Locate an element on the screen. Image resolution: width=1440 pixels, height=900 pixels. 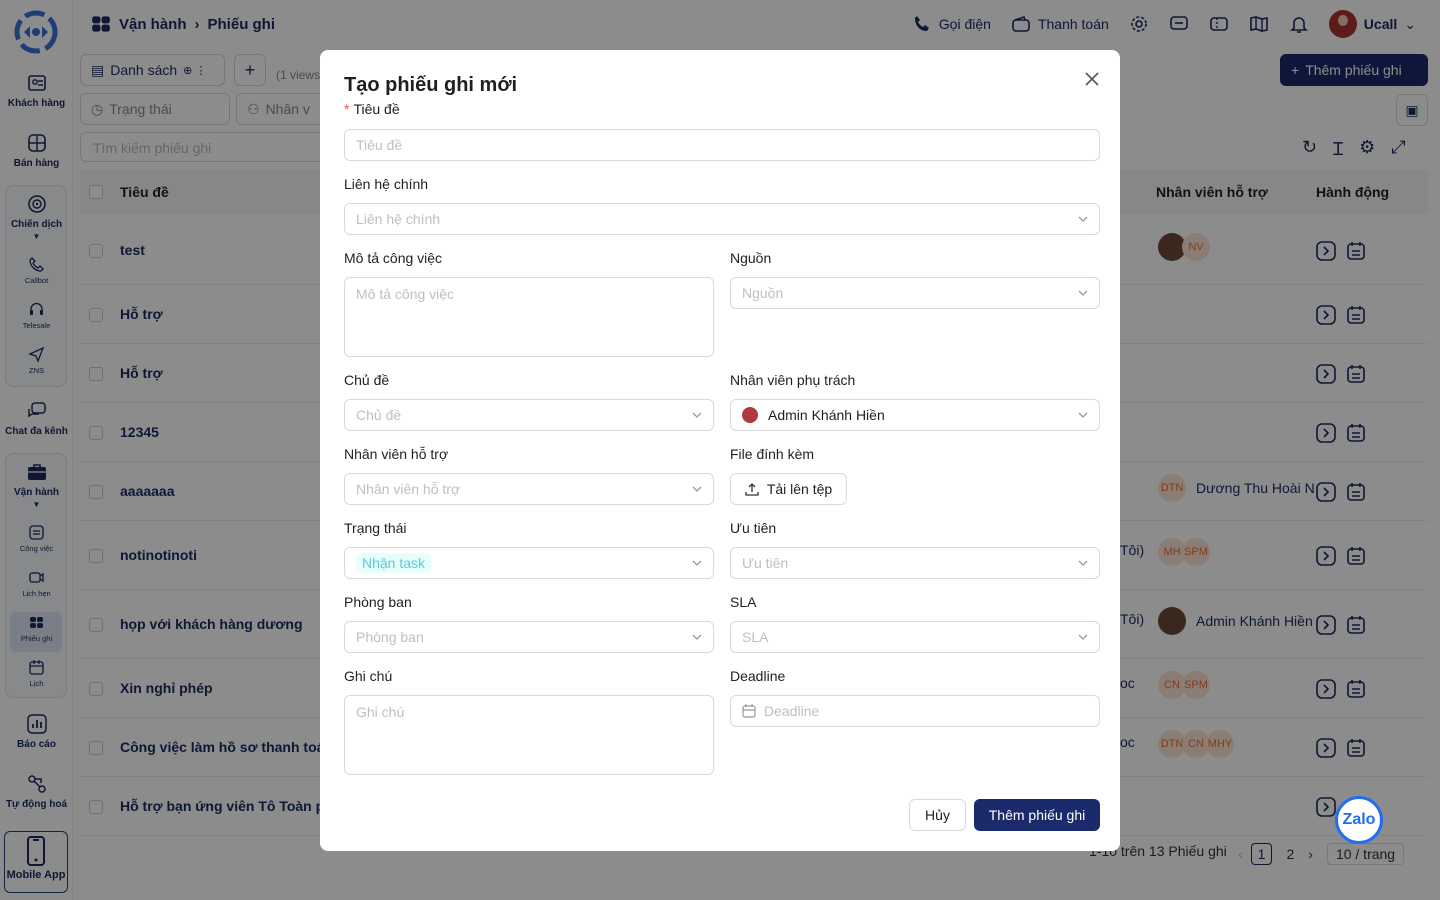
title-label: * Tiêu đề is located at coordinates (372, 109).